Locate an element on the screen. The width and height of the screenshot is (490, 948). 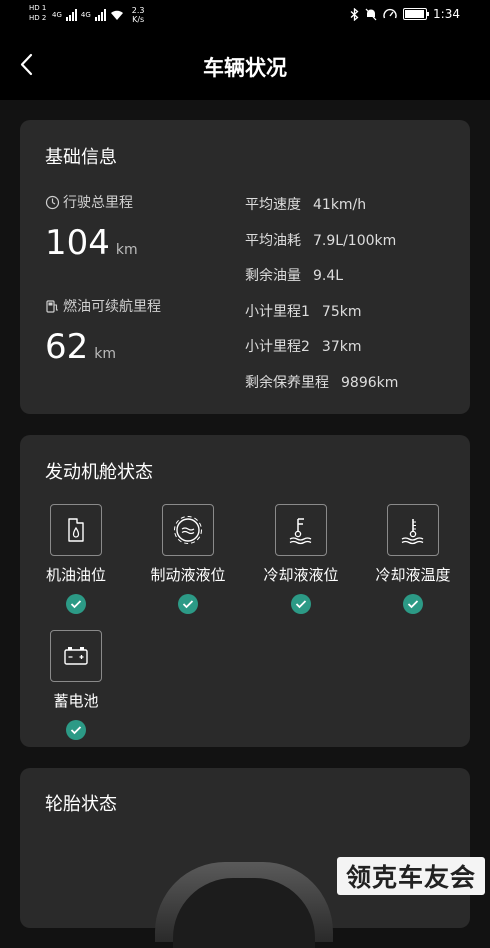
stat-avg-fuel: 平均油耗 7.9L/100km is located at coordinates (320, 240).